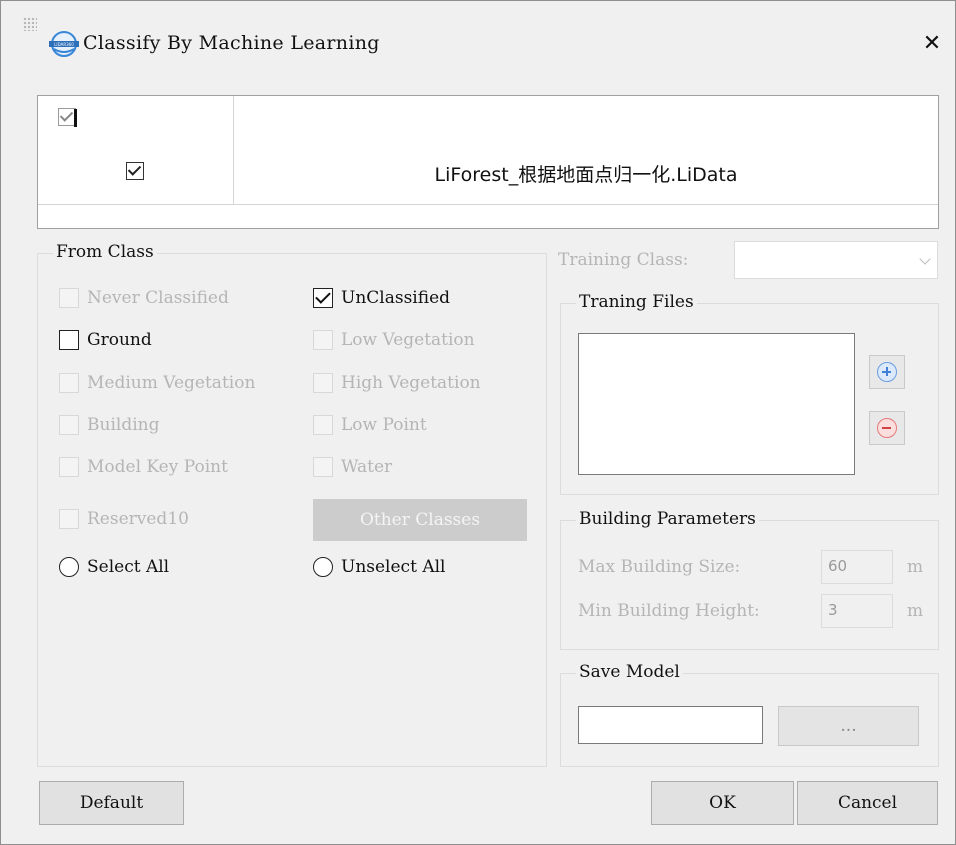 The image size is (956, 845). I want to click on grip-icon, so click(30, 24).